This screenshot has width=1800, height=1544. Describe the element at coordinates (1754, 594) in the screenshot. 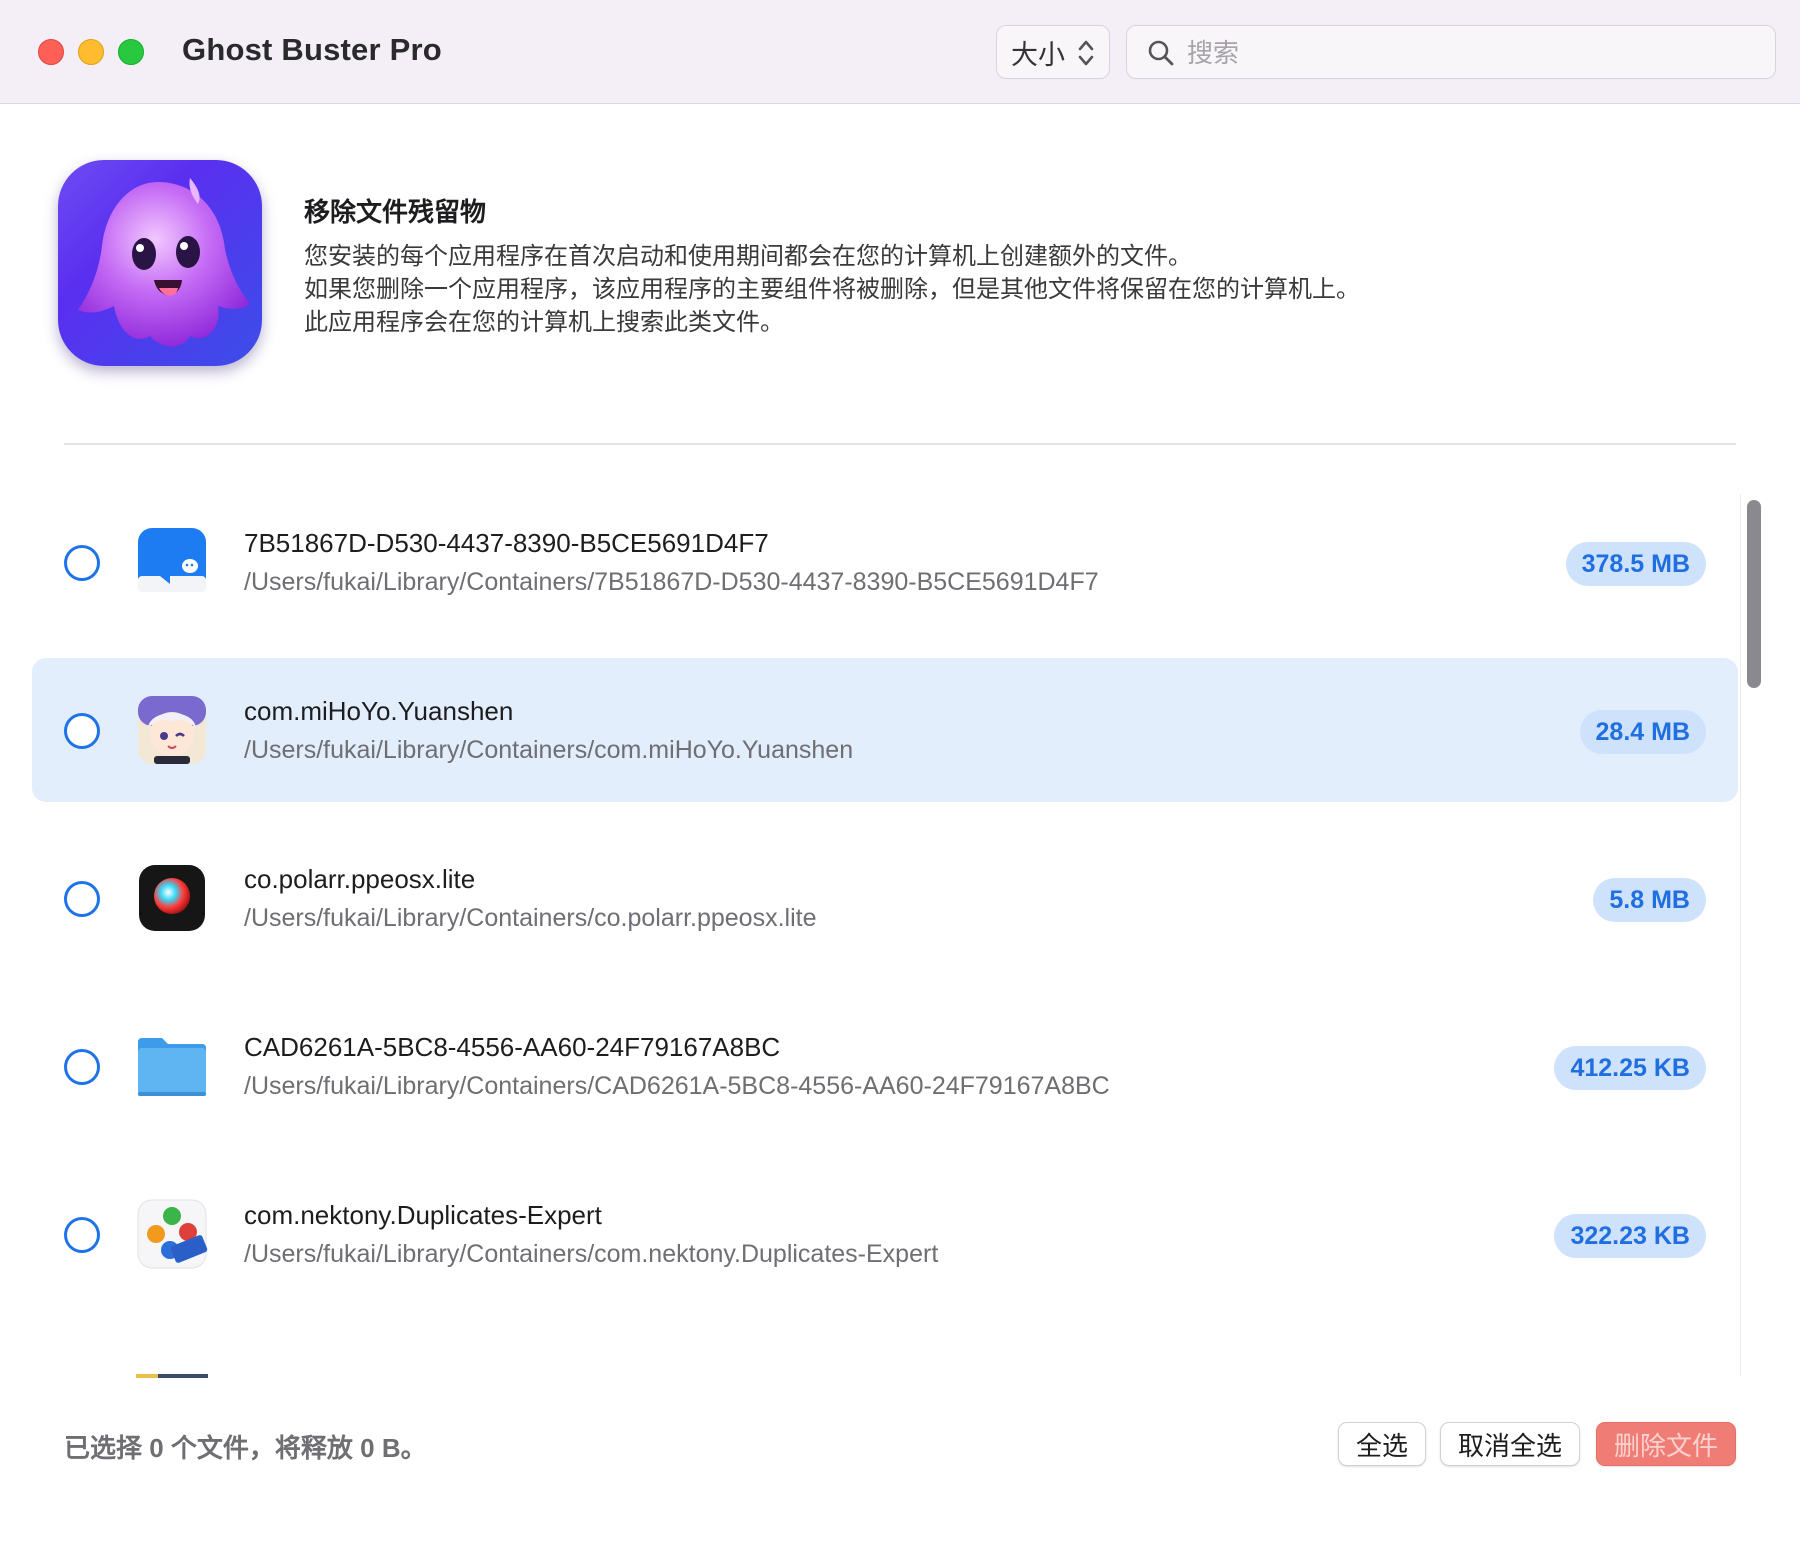

I see `scrollbar-thumb` at that location.